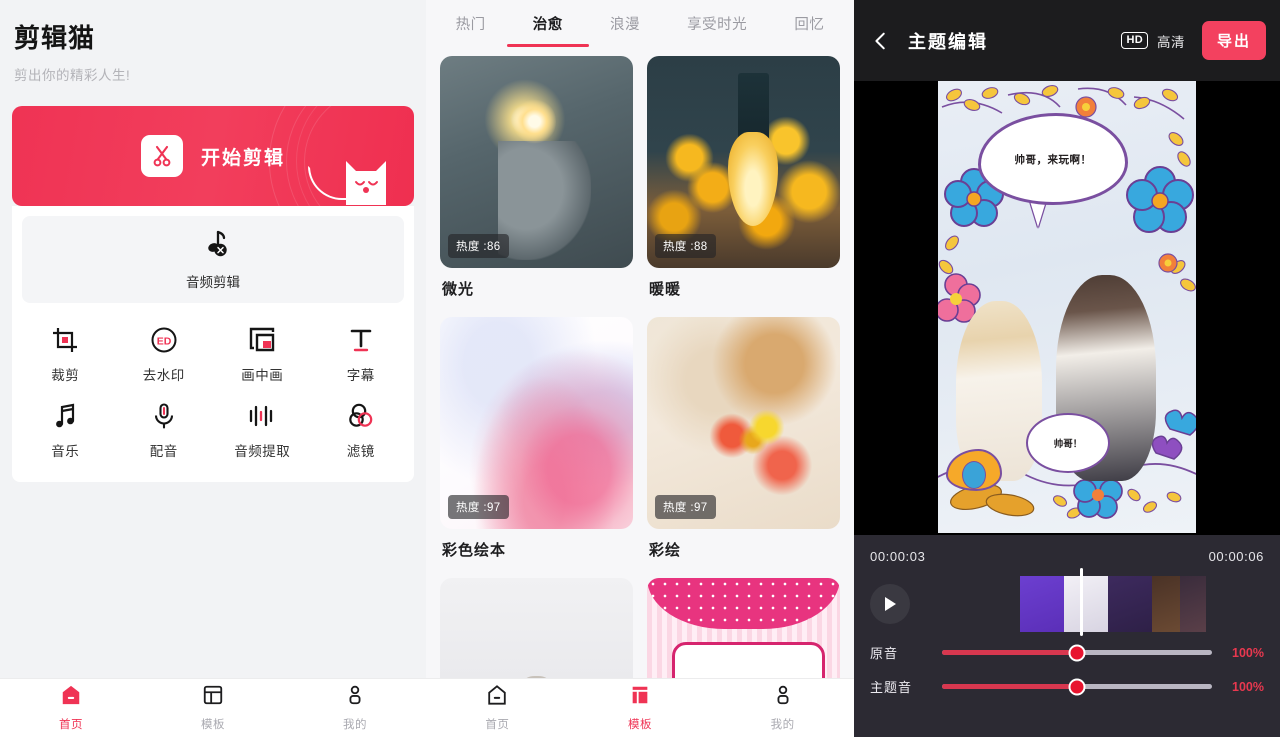 This screenshot has height=737, width=1280. What do you see at coordinates (884, 653) in the screenshot?
I see `original-audio-label: 原音` at bounding box center [884, 653].